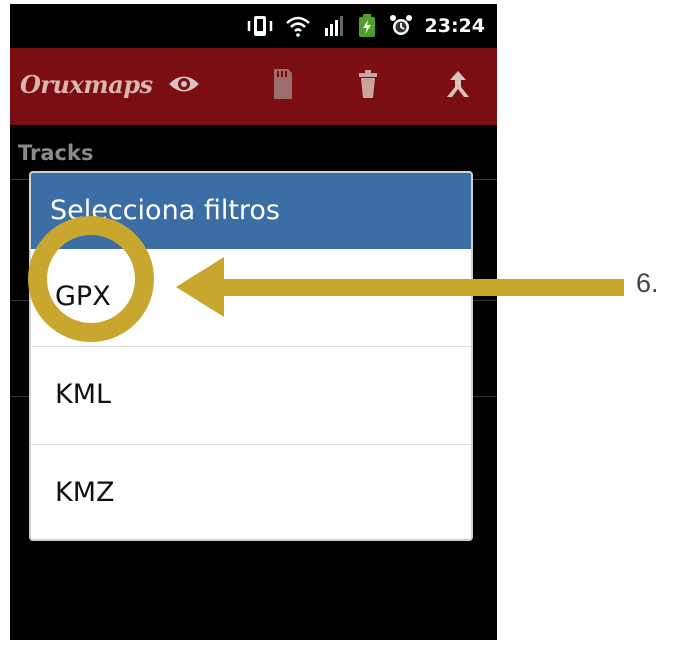 The height and width of the screenshot is (645, 685). Describe the element at coordinates (86, 84) in the screenshot. I see `app-logo: Oruxmaps` at that location.